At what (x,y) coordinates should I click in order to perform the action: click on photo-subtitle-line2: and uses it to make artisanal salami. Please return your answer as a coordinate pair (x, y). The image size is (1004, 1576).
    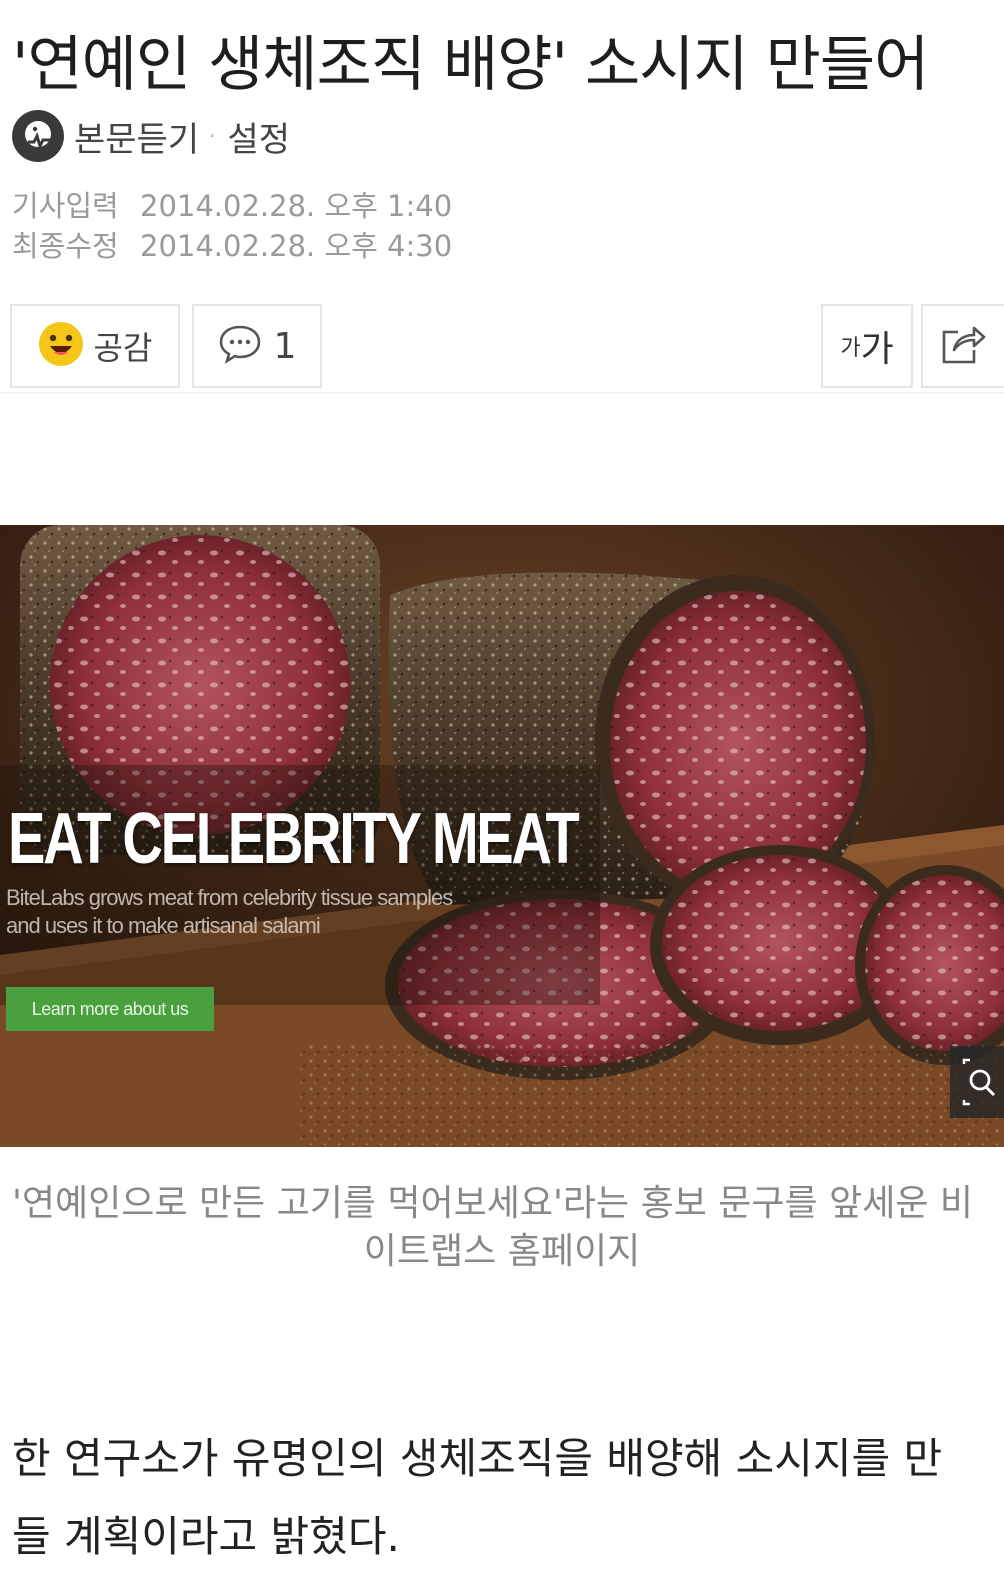
    Looking at the image, I should click on (163, 925).